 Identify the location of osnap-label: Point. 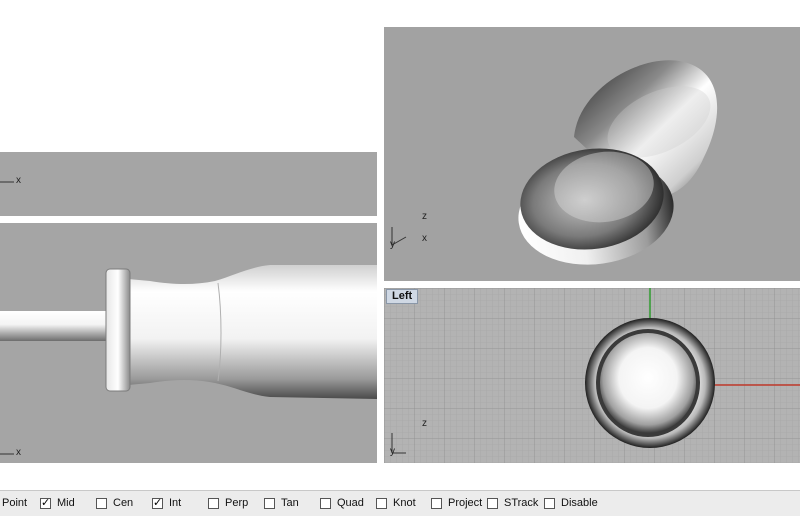
(15, 503).